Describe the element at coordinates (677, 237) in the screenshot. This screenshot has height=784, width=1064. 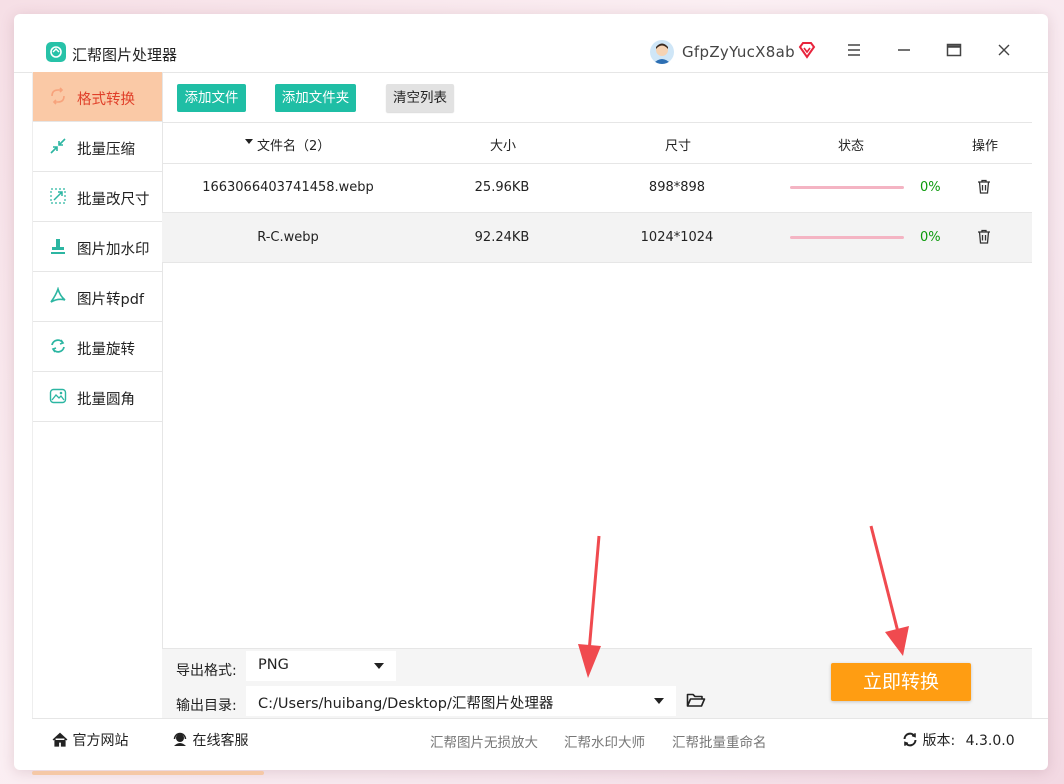
I see `file-dimensions: 1024*1024` at that location.